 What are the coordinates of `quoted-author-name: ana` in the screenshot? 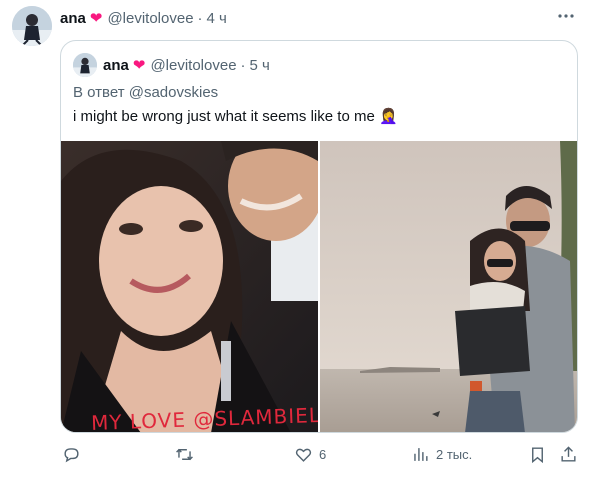 It's located at (116, 65).